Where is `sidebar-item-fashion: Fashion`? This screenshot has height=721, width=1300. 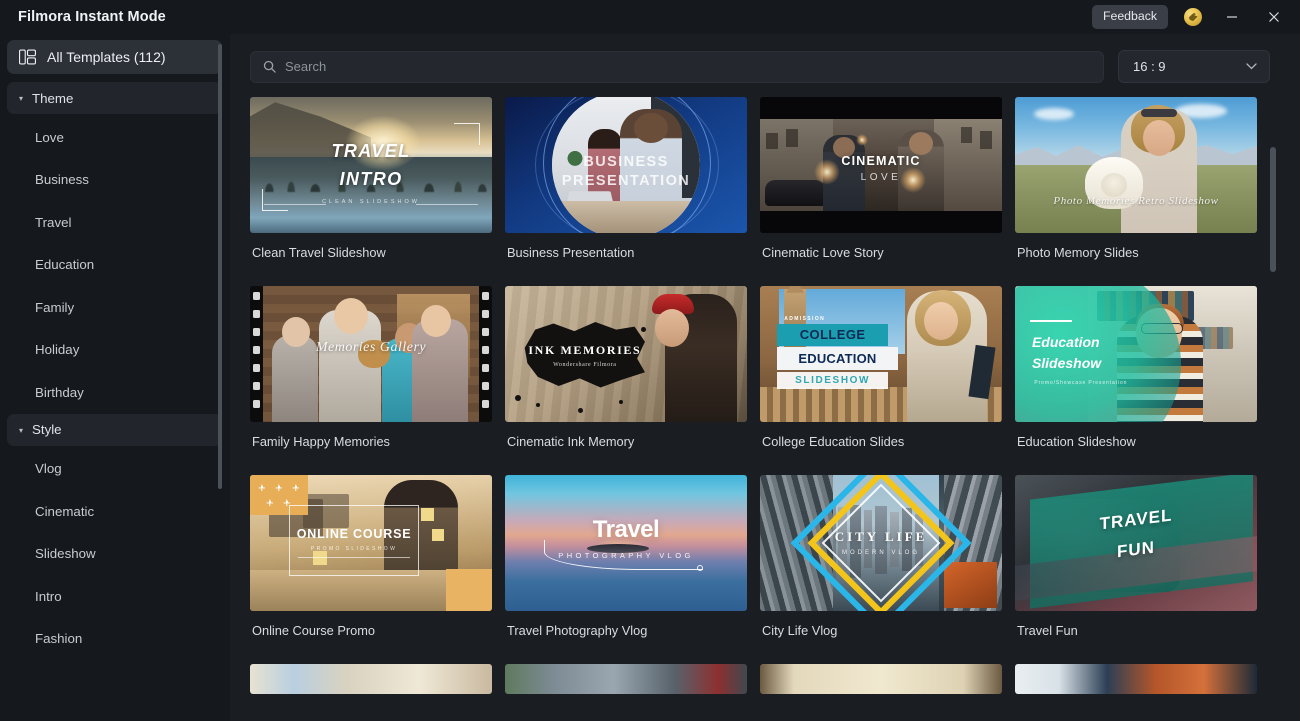
sidebar-item-fashion: Fashion is located at coordinates (114, 639).